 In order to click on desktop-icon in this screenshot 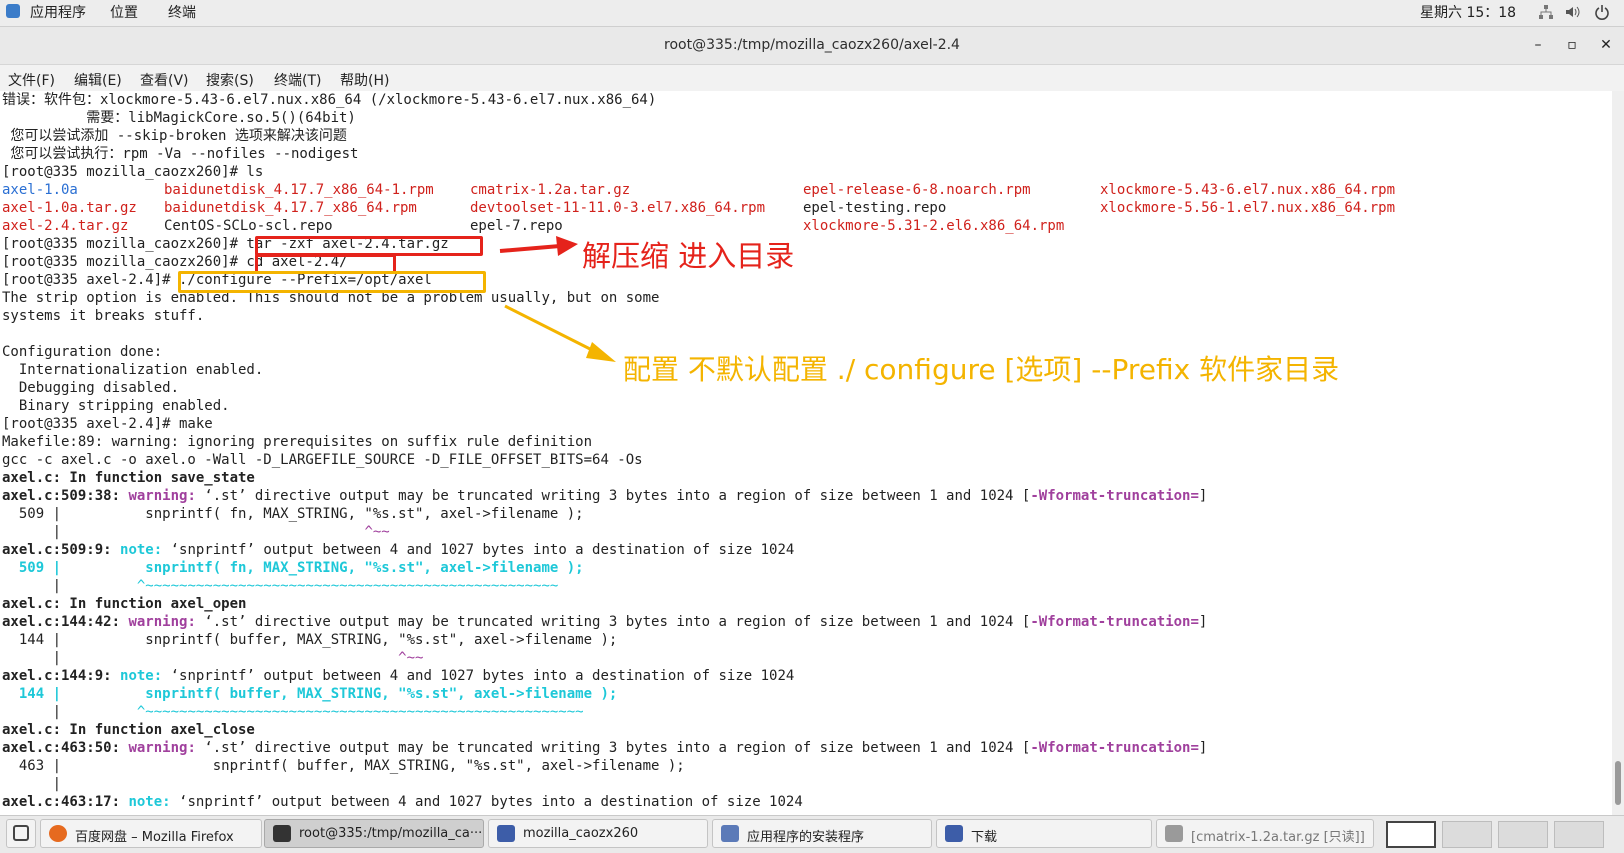, I will do `click(21, 833)`.